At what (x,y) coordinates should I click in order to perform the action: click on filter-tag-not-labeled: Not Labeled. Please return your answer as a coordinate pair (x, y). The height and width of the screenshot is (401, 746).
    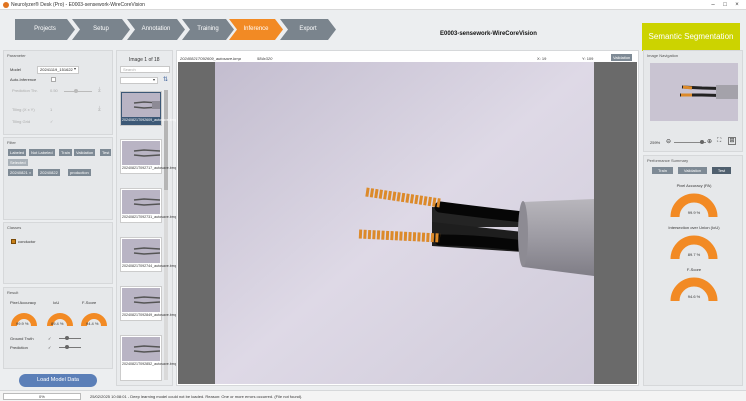
    Looking at the image, I should click on (42, 152).